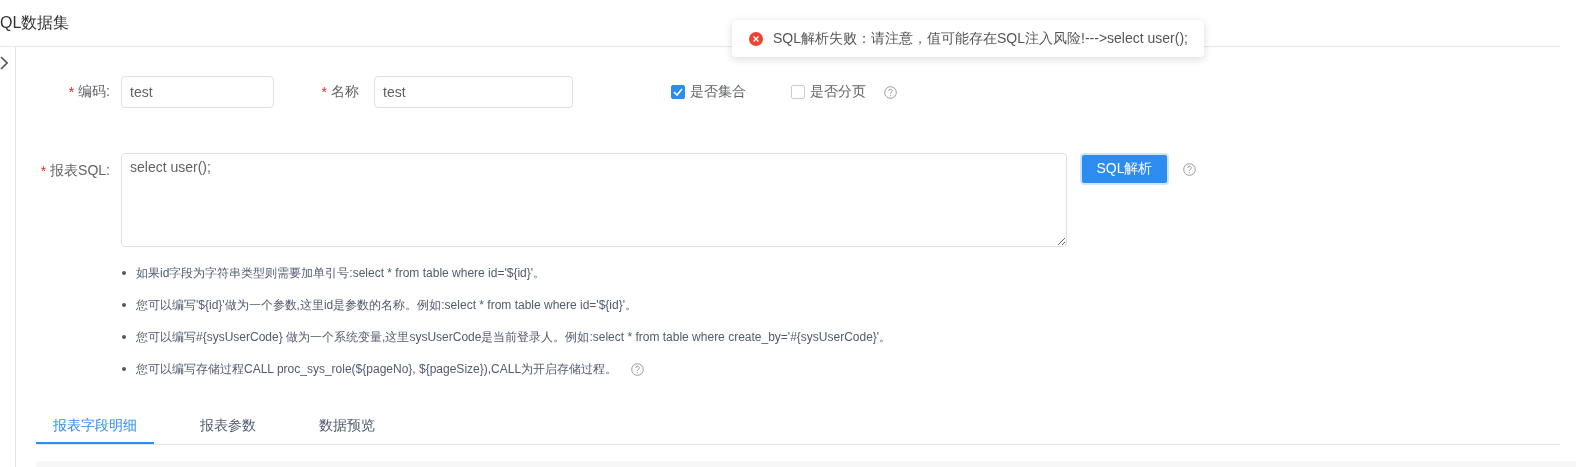 The height and width of the screenshot is (467, 1576). What do you see at coordinates (838, 92) in the screenshot?
I see `checkbox-label: 是否分页` at bounding box center [838, 92].